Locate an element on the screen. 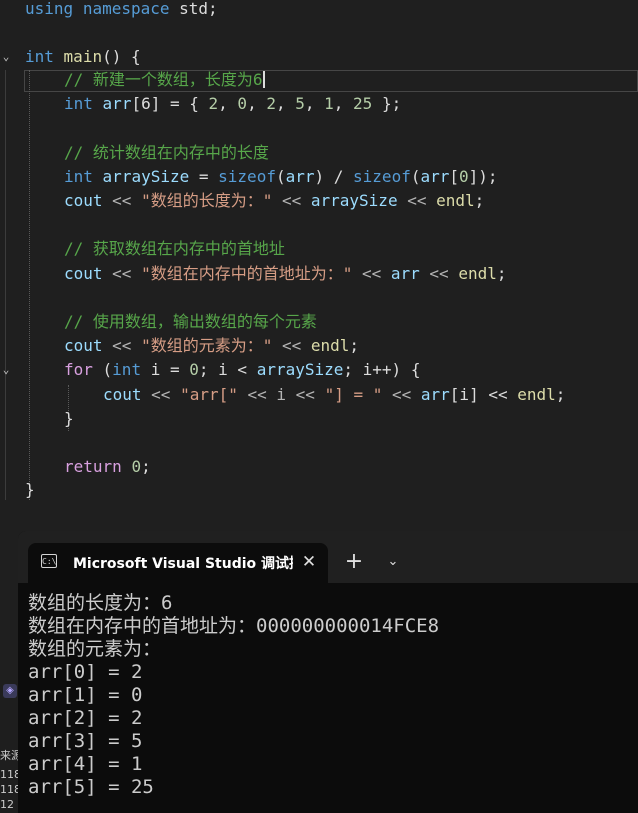  text-caret is located at coordinates (263, 79).